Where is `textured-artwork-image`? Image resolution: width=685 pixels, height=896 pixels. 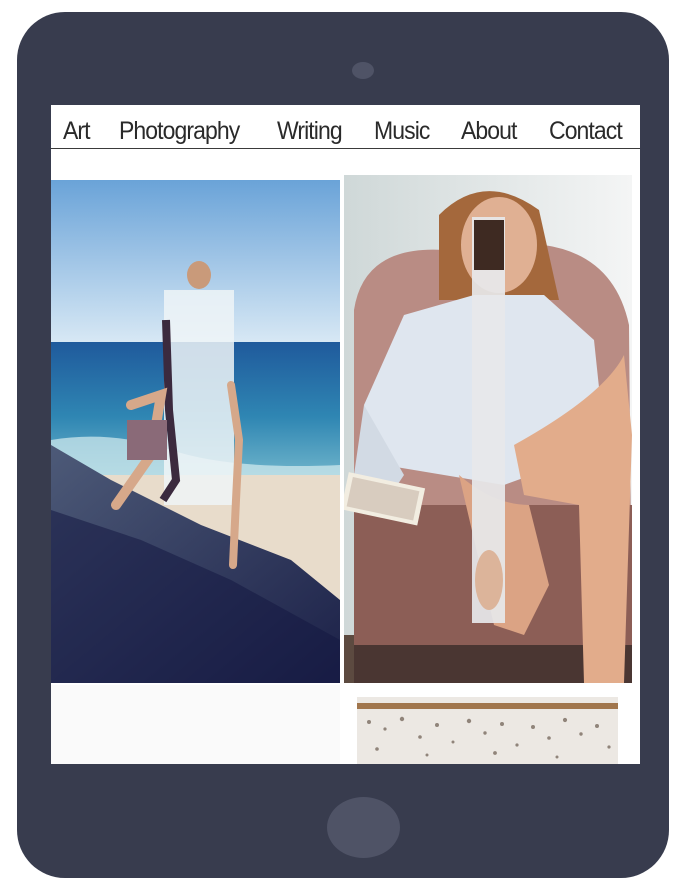 textured-artwork-image is located at coordinates (487, 730).